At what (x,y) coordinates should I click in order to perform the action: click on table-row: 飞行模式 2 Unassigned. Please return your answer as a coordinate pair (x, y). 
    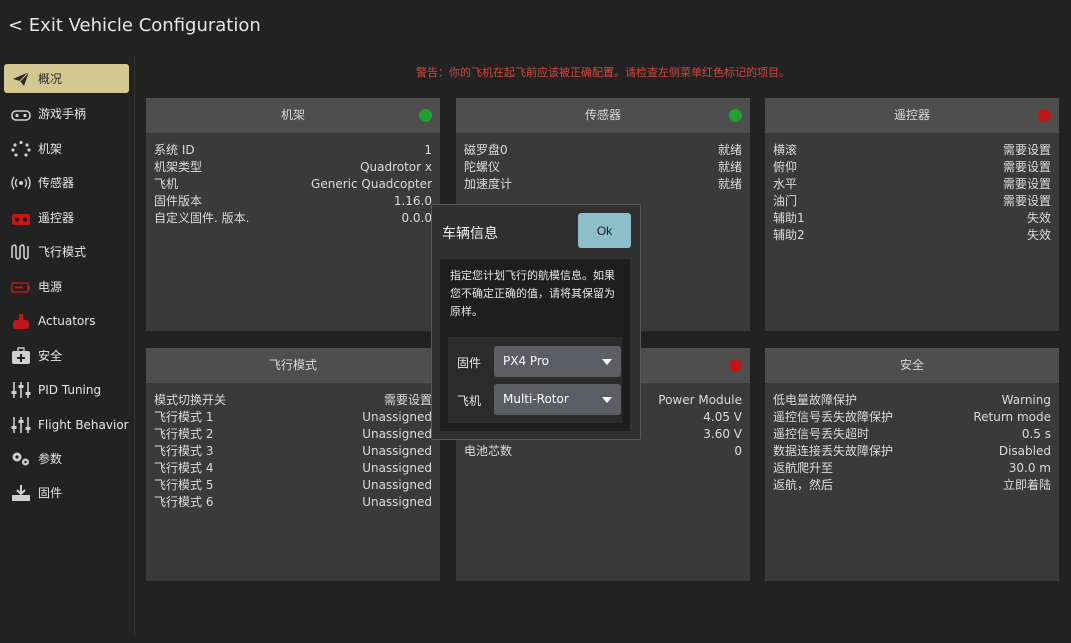
    Looking at the image, I should click on (293, 434).